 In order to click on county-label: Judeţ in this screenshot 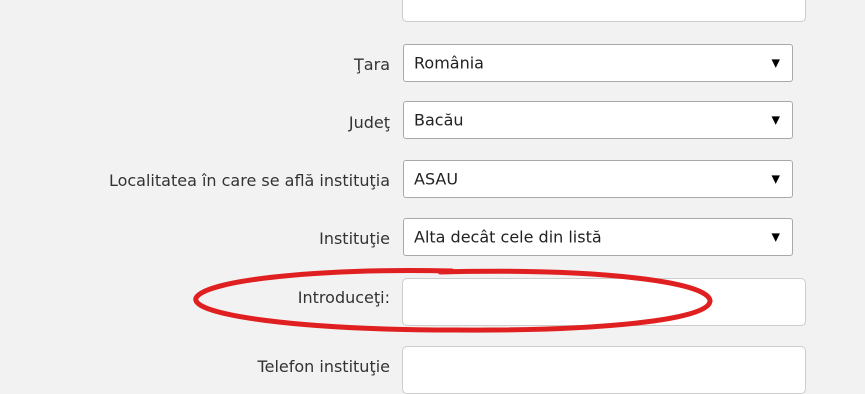, I will do `click(369, 122)`.